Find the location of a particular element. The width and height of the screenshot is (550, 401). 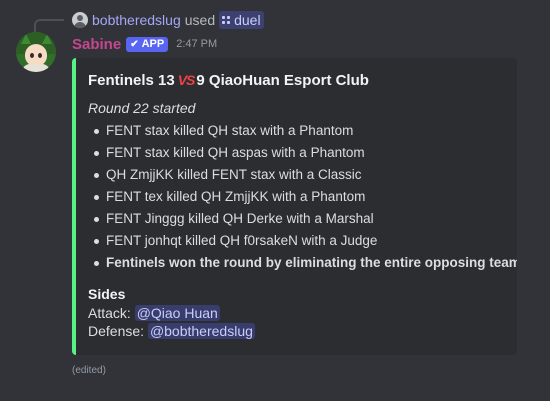

embed-title: Fentinels 13 VS 9 QiaoHuan Esport Club is located at coordinates (296, 80).